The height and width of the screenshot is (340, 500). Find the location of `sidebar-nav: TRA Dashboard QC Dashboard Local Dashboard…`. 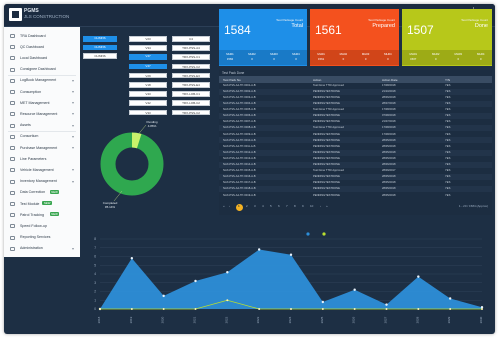

sidebar-nav: TRA Dashboard QC Dashboard Local Dashboard… is located at coordinates (42, 142).